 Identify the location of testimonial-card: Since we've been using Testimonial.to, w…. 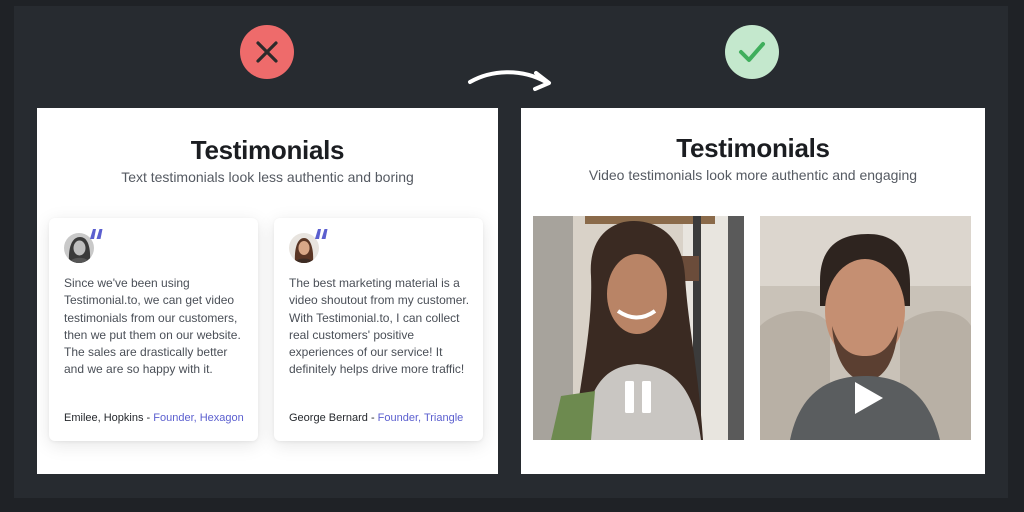
(153, 329).